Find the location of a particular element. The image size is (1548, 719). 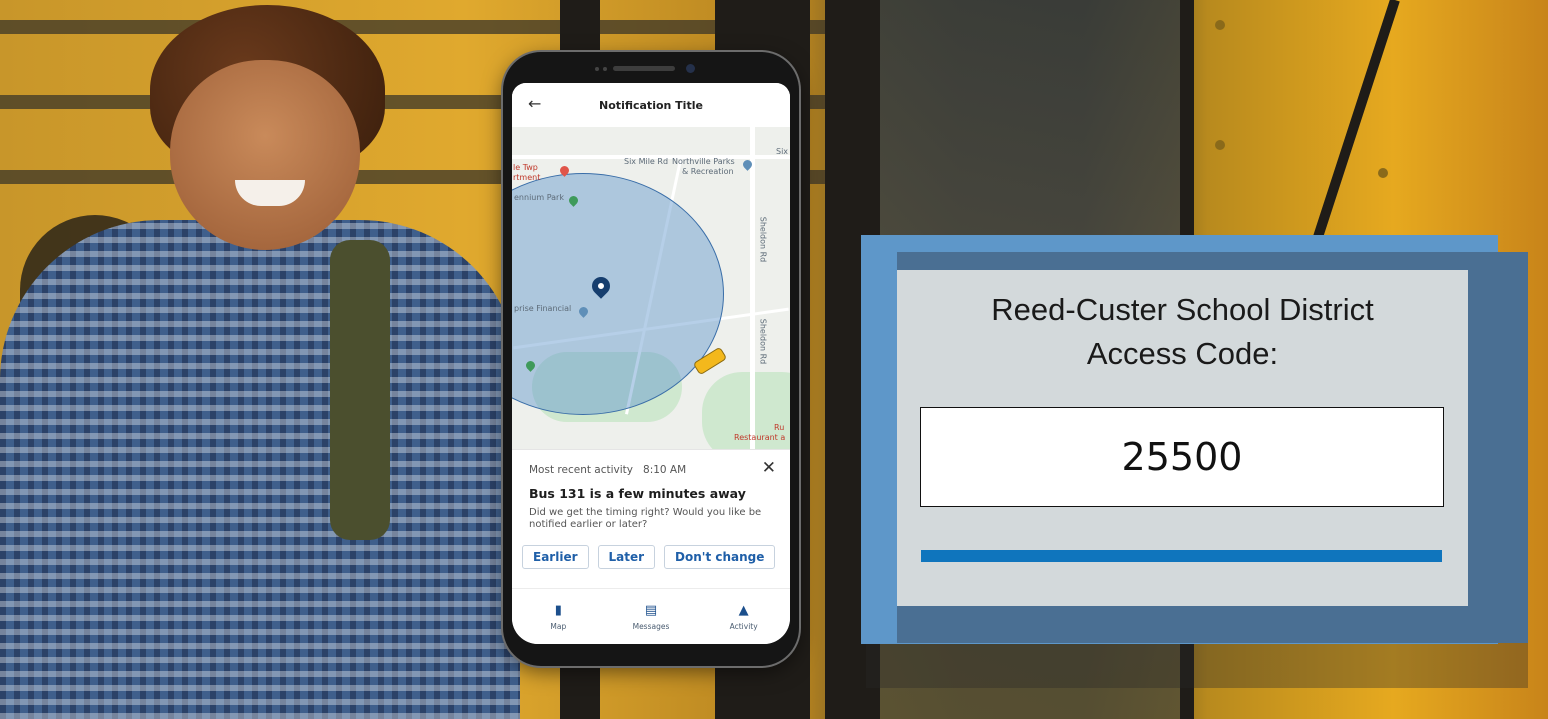

tab-messages: ▤ Messages is located at coordinates (651, 617).